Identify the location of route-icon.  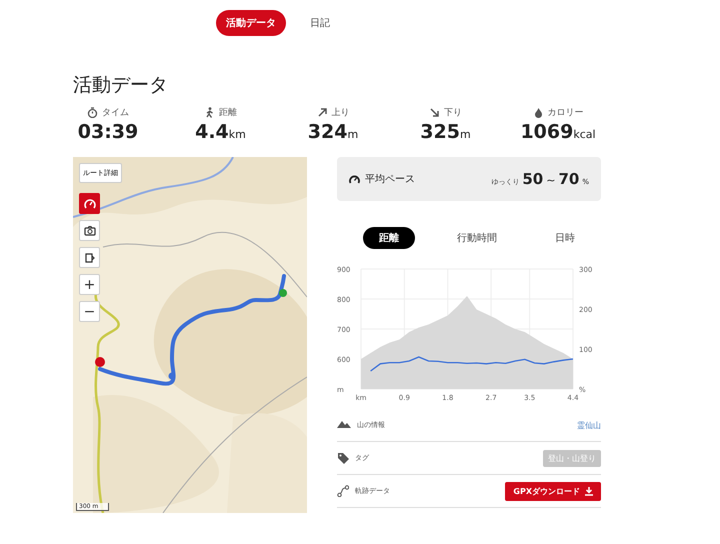
(343, 491).